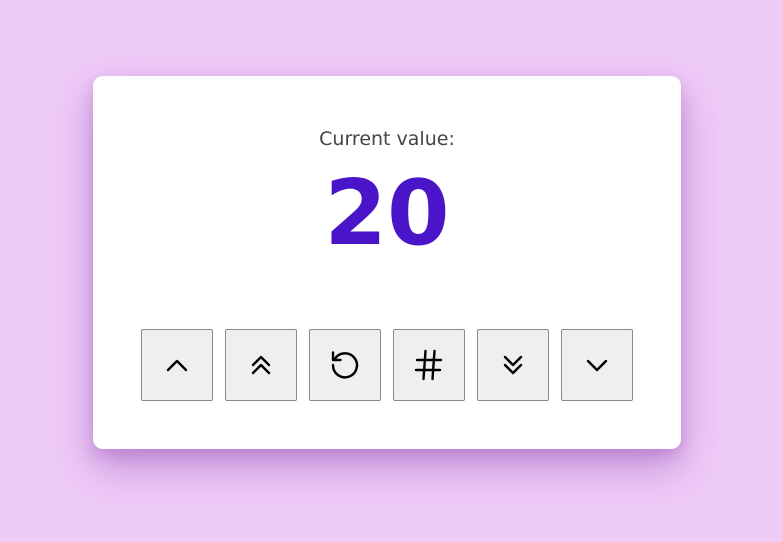 The width and height of the screenshot is (782, 542). I want to click on double-chevron-up-icon, so click(261, 365).